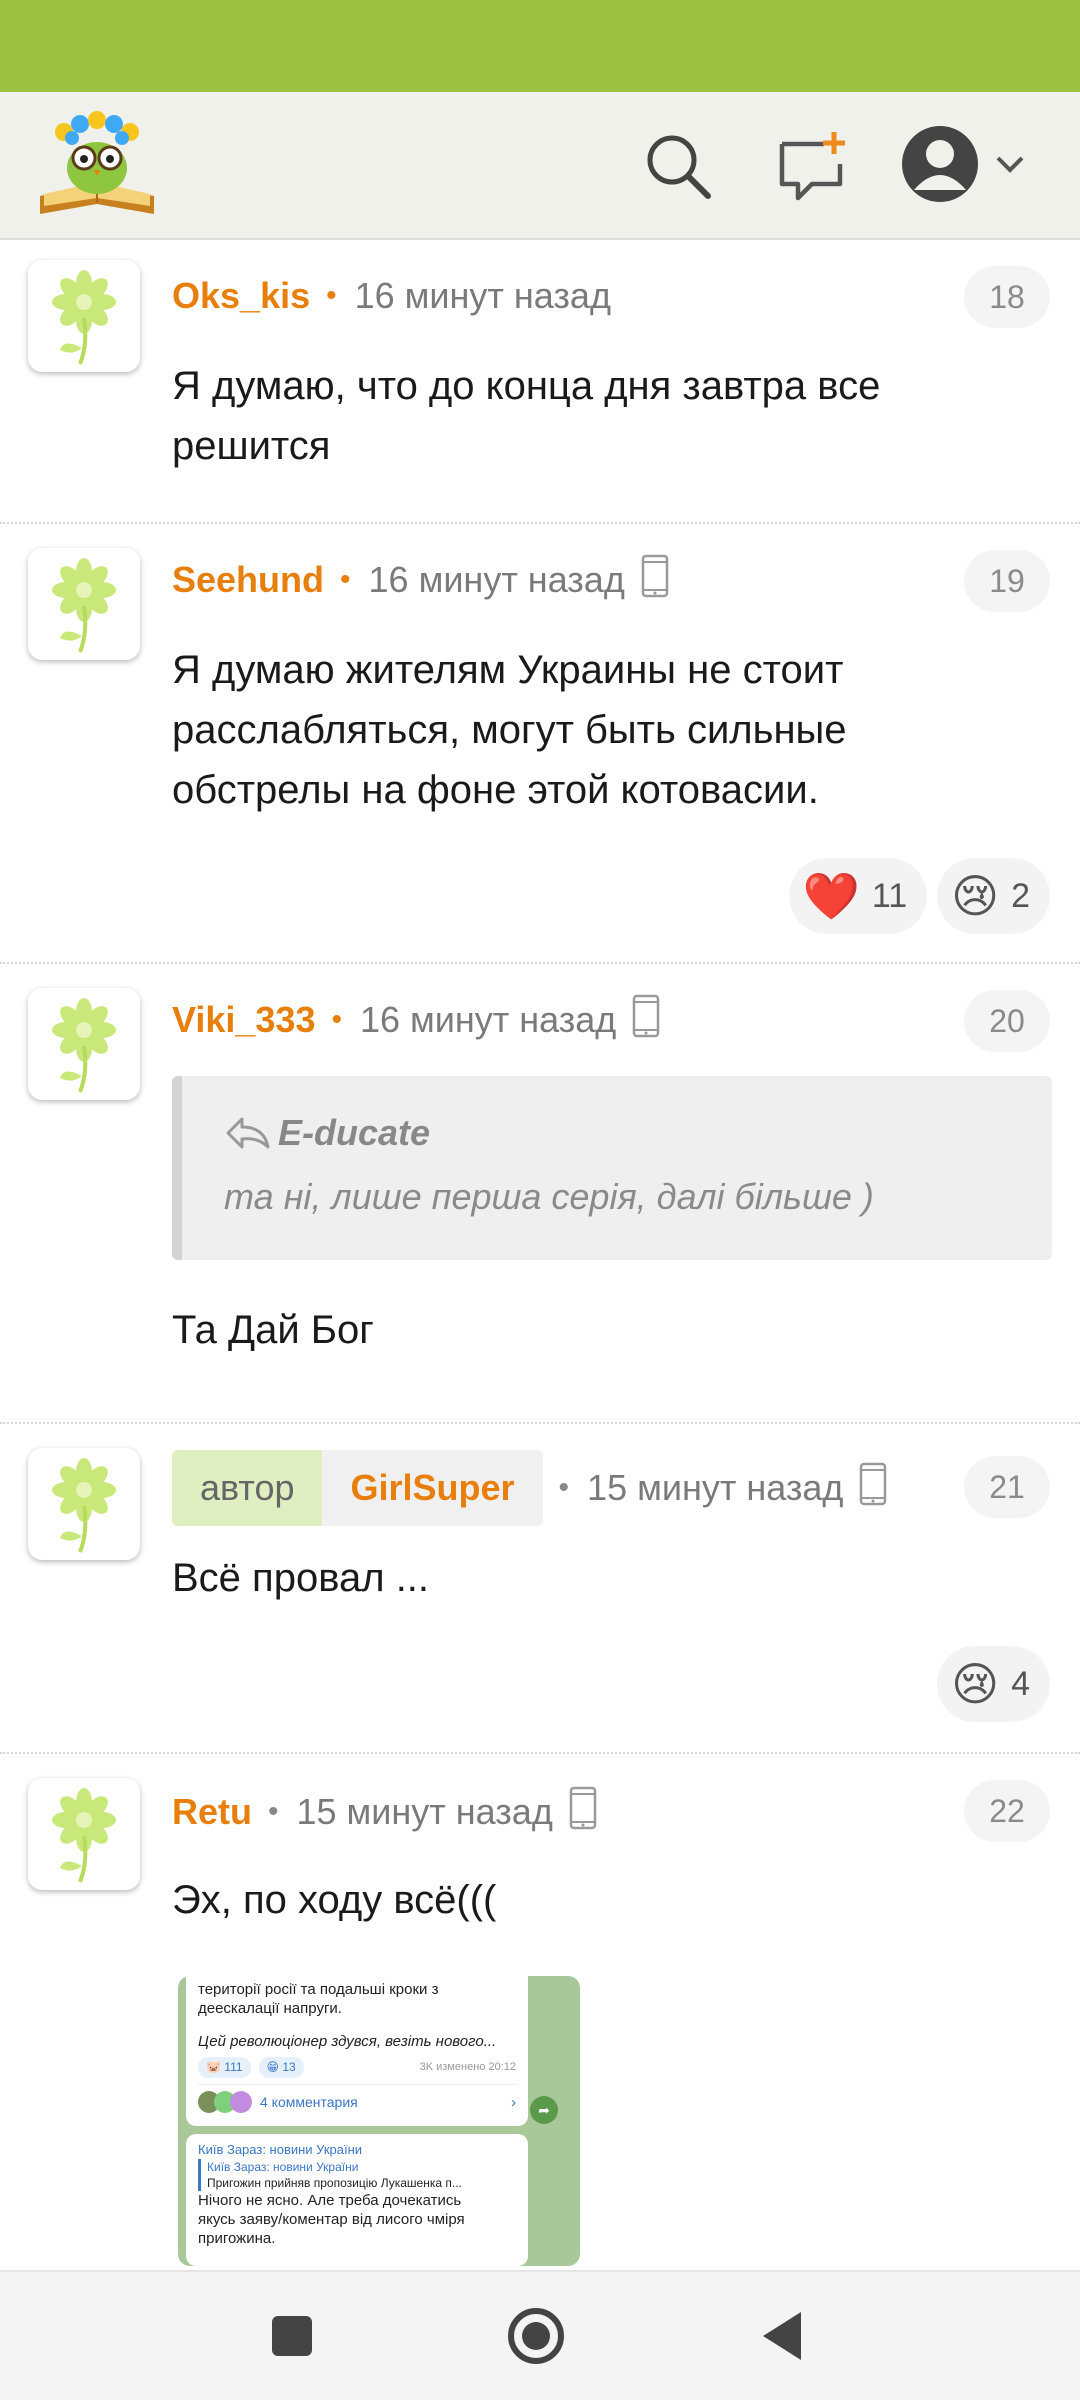  I want to click on reactions: ❤️ 11 😢 2, so click(919, 896).